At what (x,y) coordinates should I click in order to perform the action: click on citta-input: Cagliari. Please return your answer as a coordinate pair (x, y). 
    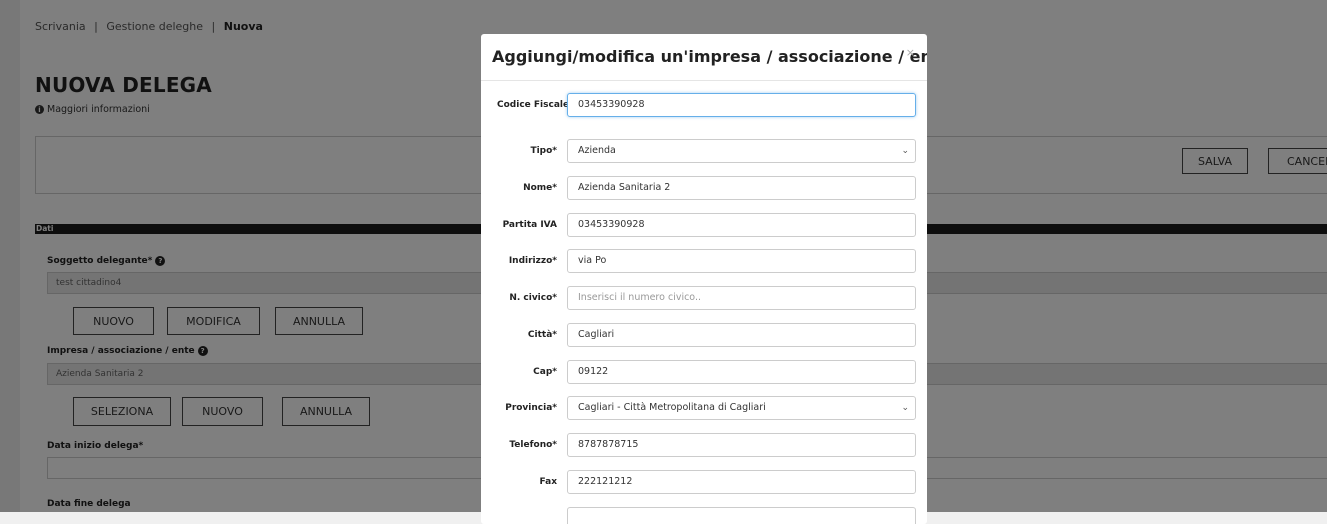
    Looking at the image, I should click on (741, 335).